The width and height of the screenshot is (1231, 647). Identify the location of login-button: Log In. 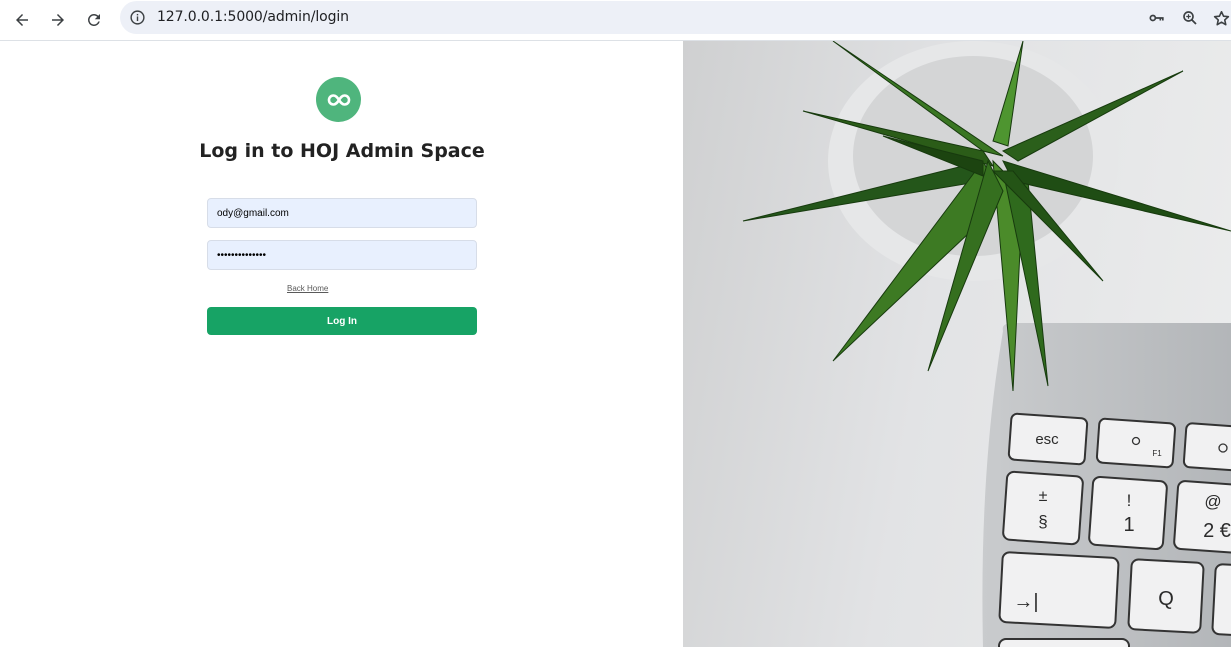
(342, 321).